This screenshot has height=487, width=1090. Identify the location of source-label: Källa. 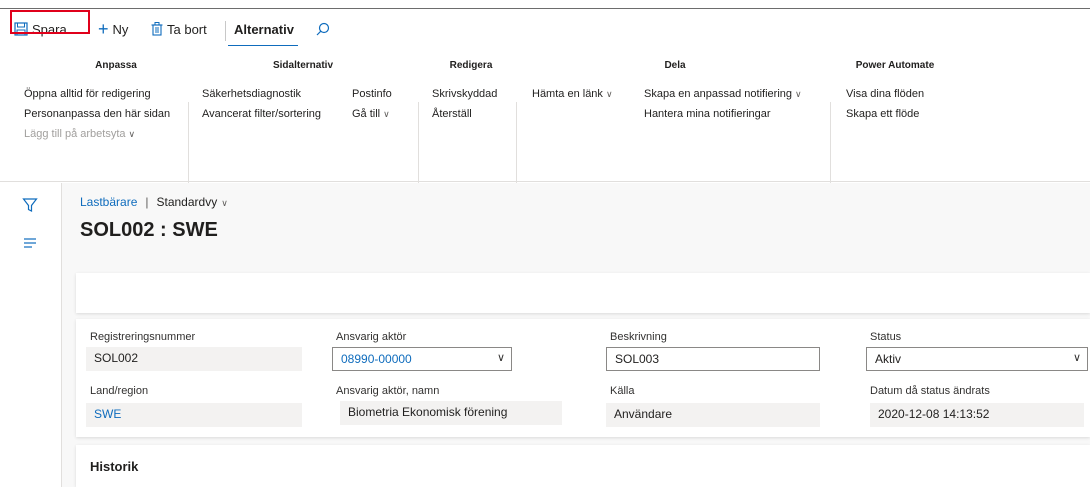
(622, 391).